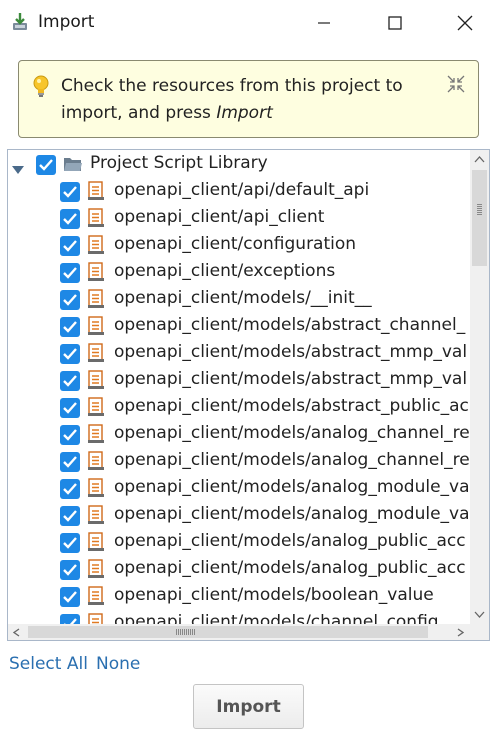  What do you see at coordinates (479, 632) in the screenshot?
I see `scrollbar-corner` at bounding box center [479, 632].